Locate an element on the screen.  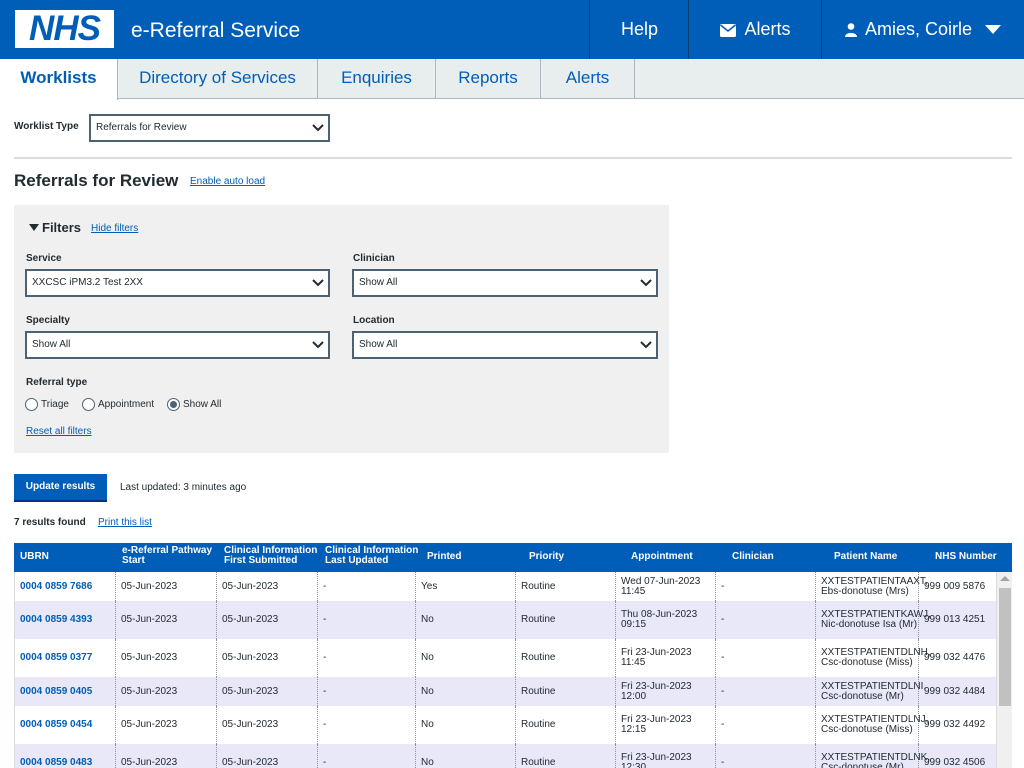
help-label: Help is located at coordinates (639, 29).